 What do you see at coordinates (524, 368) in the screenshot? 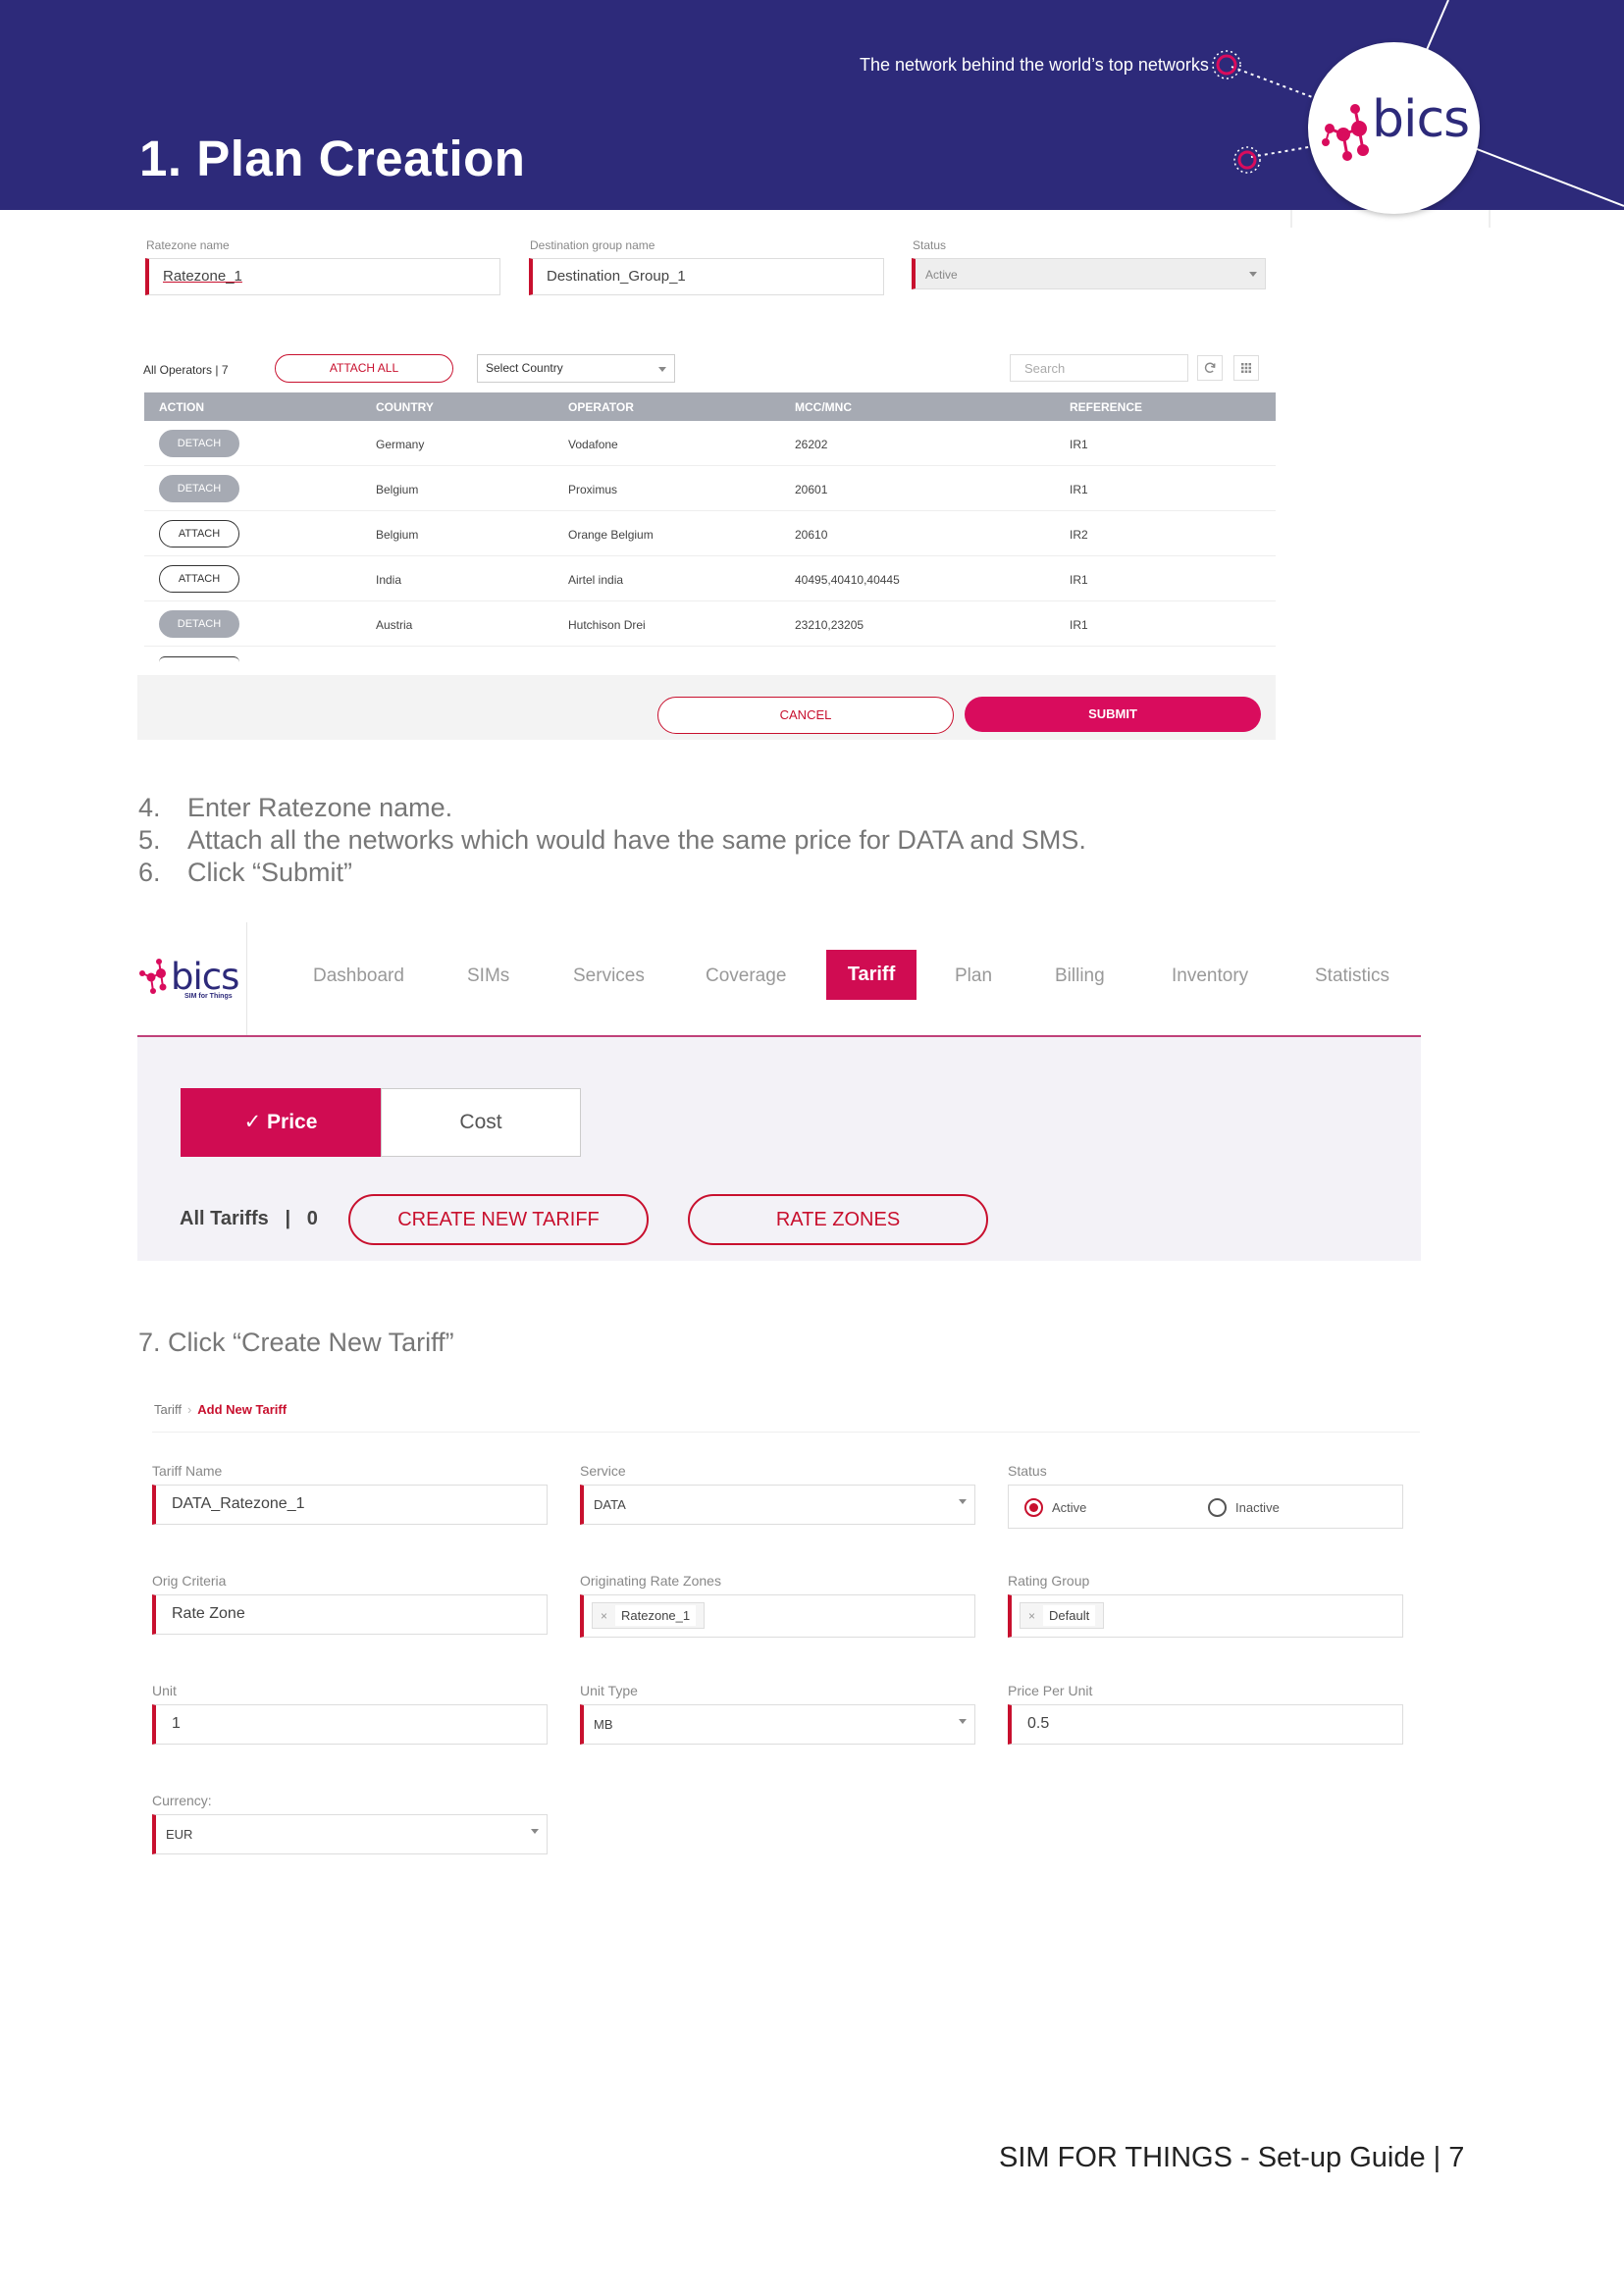
I see `select-country-text: Select Country` at bounding box center [524, 368].